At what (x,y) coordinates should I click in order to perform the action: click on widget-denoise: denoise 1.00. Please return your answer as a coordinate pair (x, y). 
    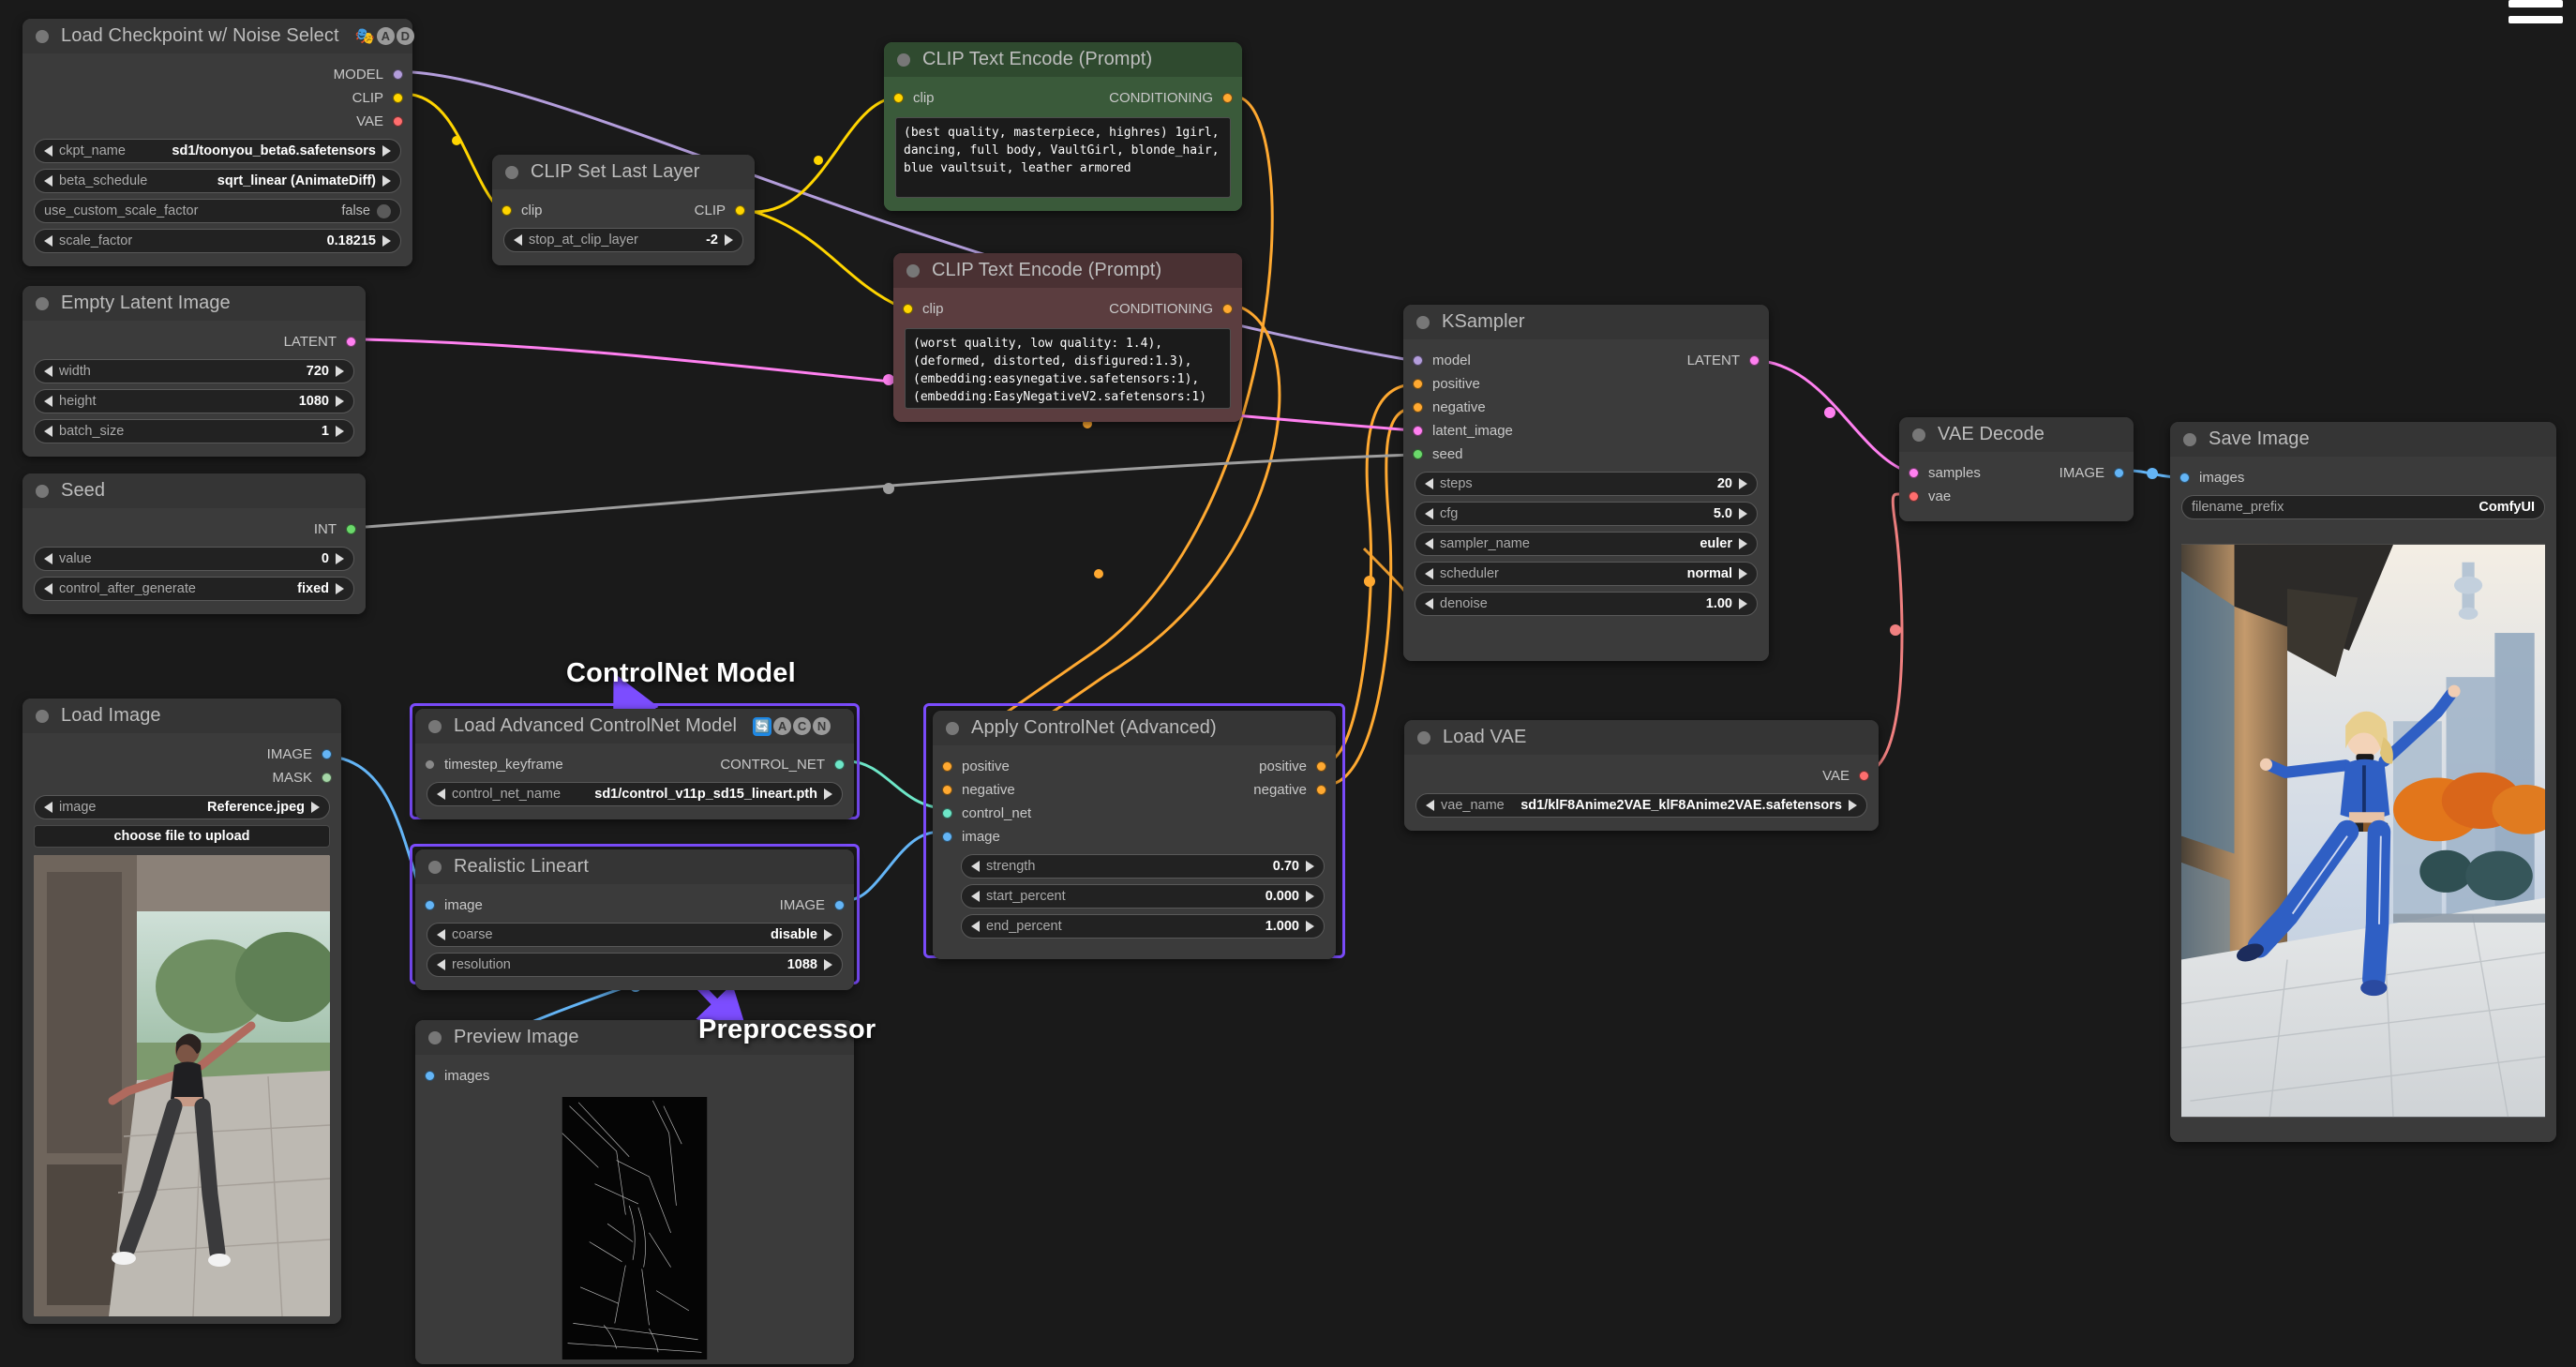
    Looking at the image, I should click on (1587, 604).